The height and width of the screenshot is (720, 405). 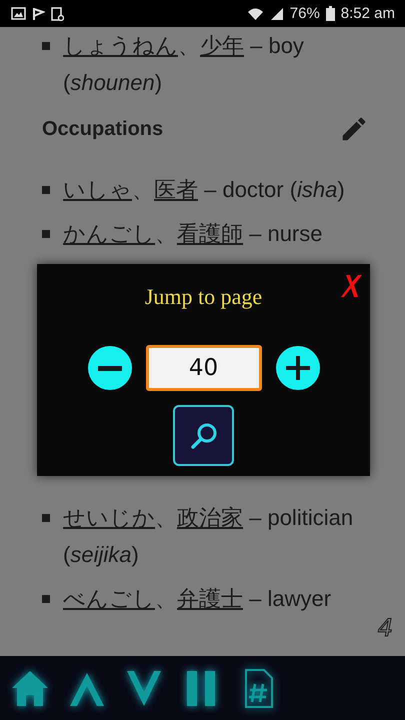 What do you see at coordinates (222, 45) in the screenshot?
I see `kanji-link: 少年` at bounding box center [222, 45].